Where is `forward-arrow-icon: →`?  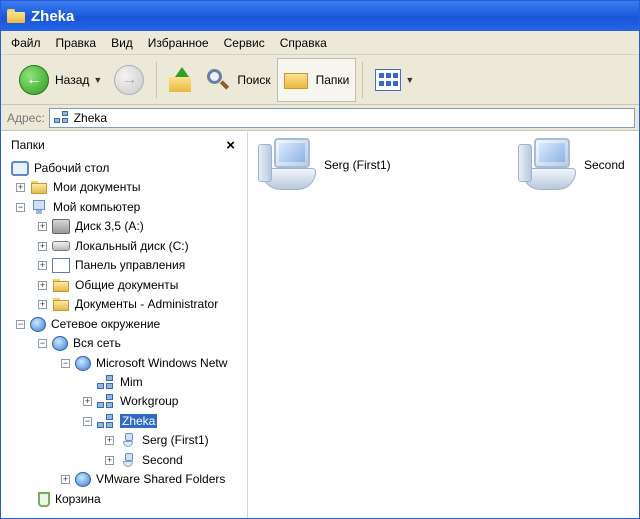
forward-arrow-icon: → is located at coordinates (129, 79).